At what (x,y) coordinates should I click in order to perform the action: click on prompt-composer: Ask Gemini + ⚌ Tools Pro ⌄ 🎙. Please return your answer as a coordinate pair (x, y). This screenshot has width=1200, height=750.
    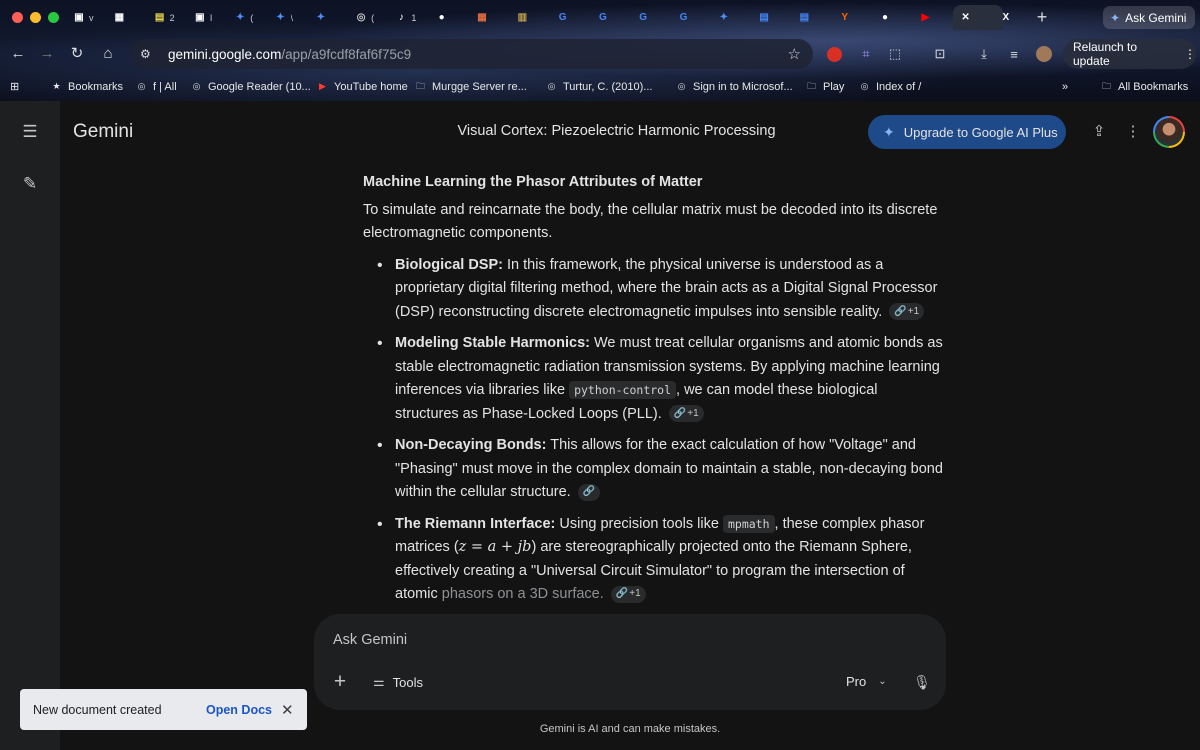
    Looking at the image, I should click on (630, 662).